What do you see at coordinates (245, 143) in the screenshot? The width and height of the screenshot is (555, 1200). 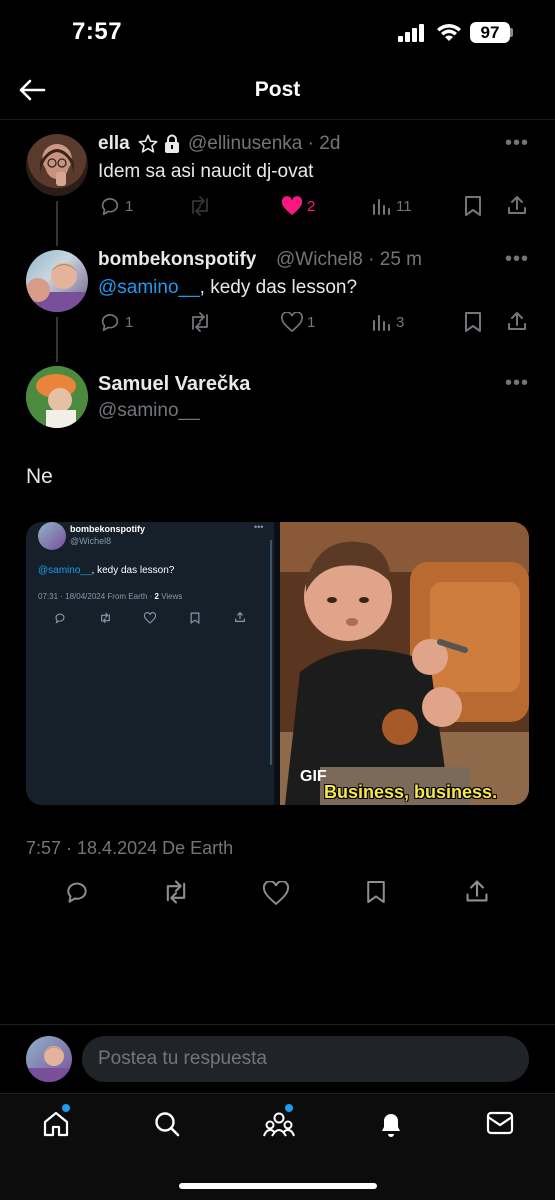 I see `handle-text: @ellinusenka` at bounding box center [245, 143].